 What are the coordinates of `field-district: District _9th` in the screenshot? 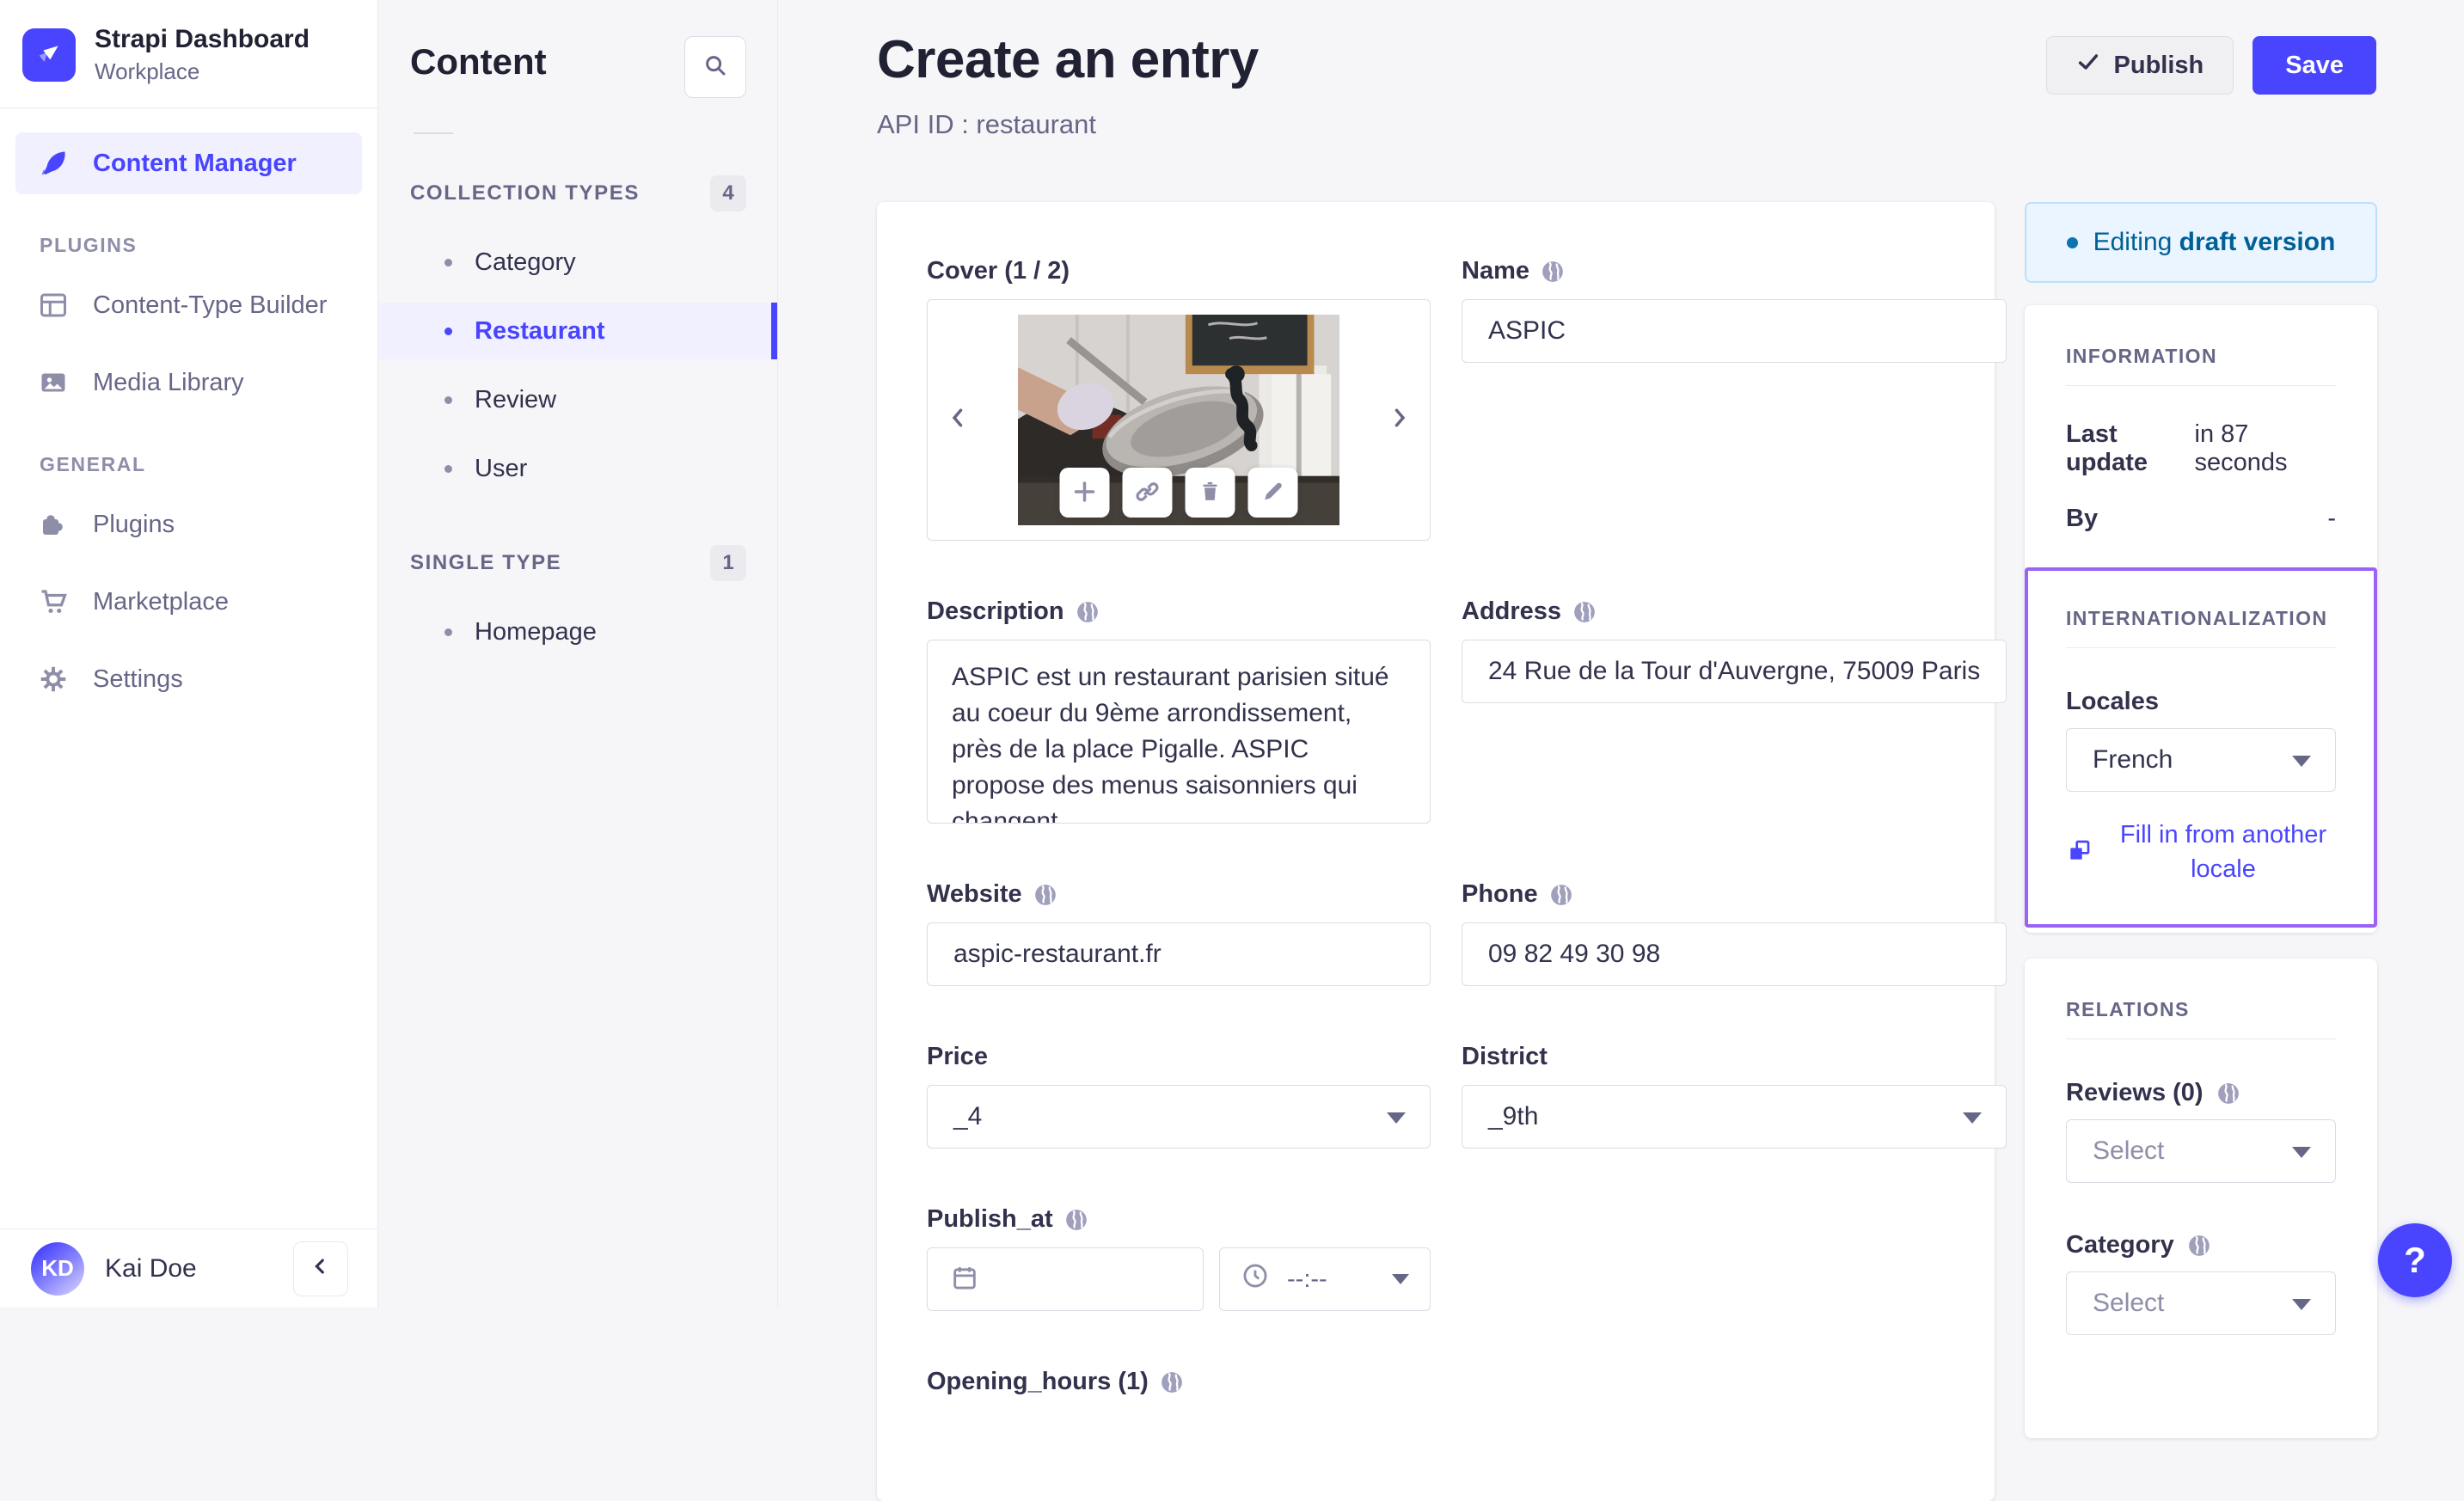 It's located at (1734, 1096).